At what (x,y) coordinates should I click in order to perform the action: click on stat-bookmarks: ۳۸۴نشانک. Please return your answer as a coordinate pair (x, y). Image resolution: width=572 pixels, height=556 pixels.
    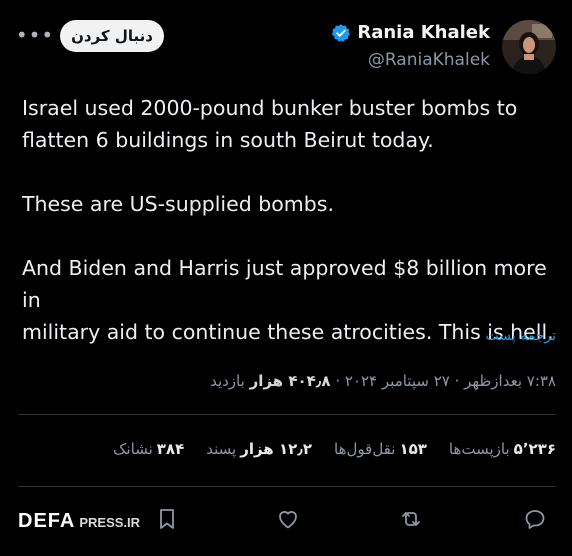
    Looking at the image, I should click on (148, 449).